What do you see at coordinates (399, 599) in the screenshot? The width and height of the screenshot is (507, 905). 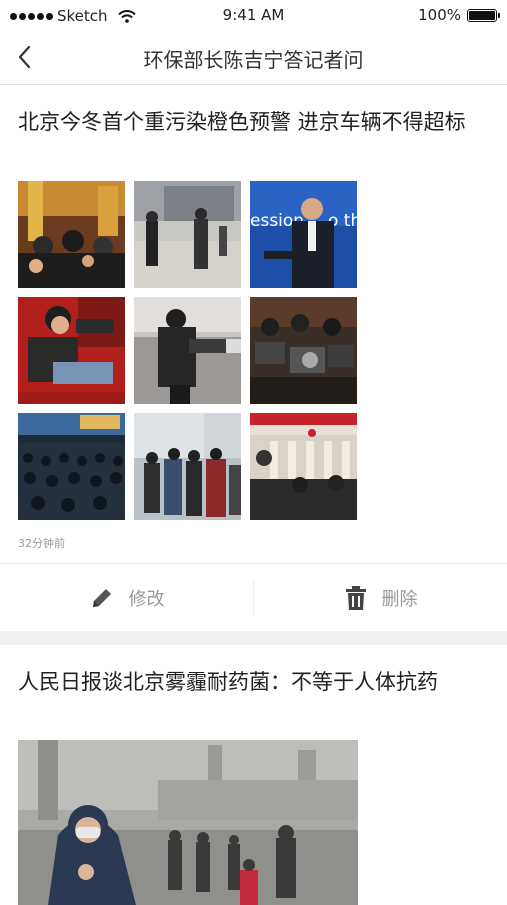 I see `delete-label: 删除` at bounding box center [399, 599].